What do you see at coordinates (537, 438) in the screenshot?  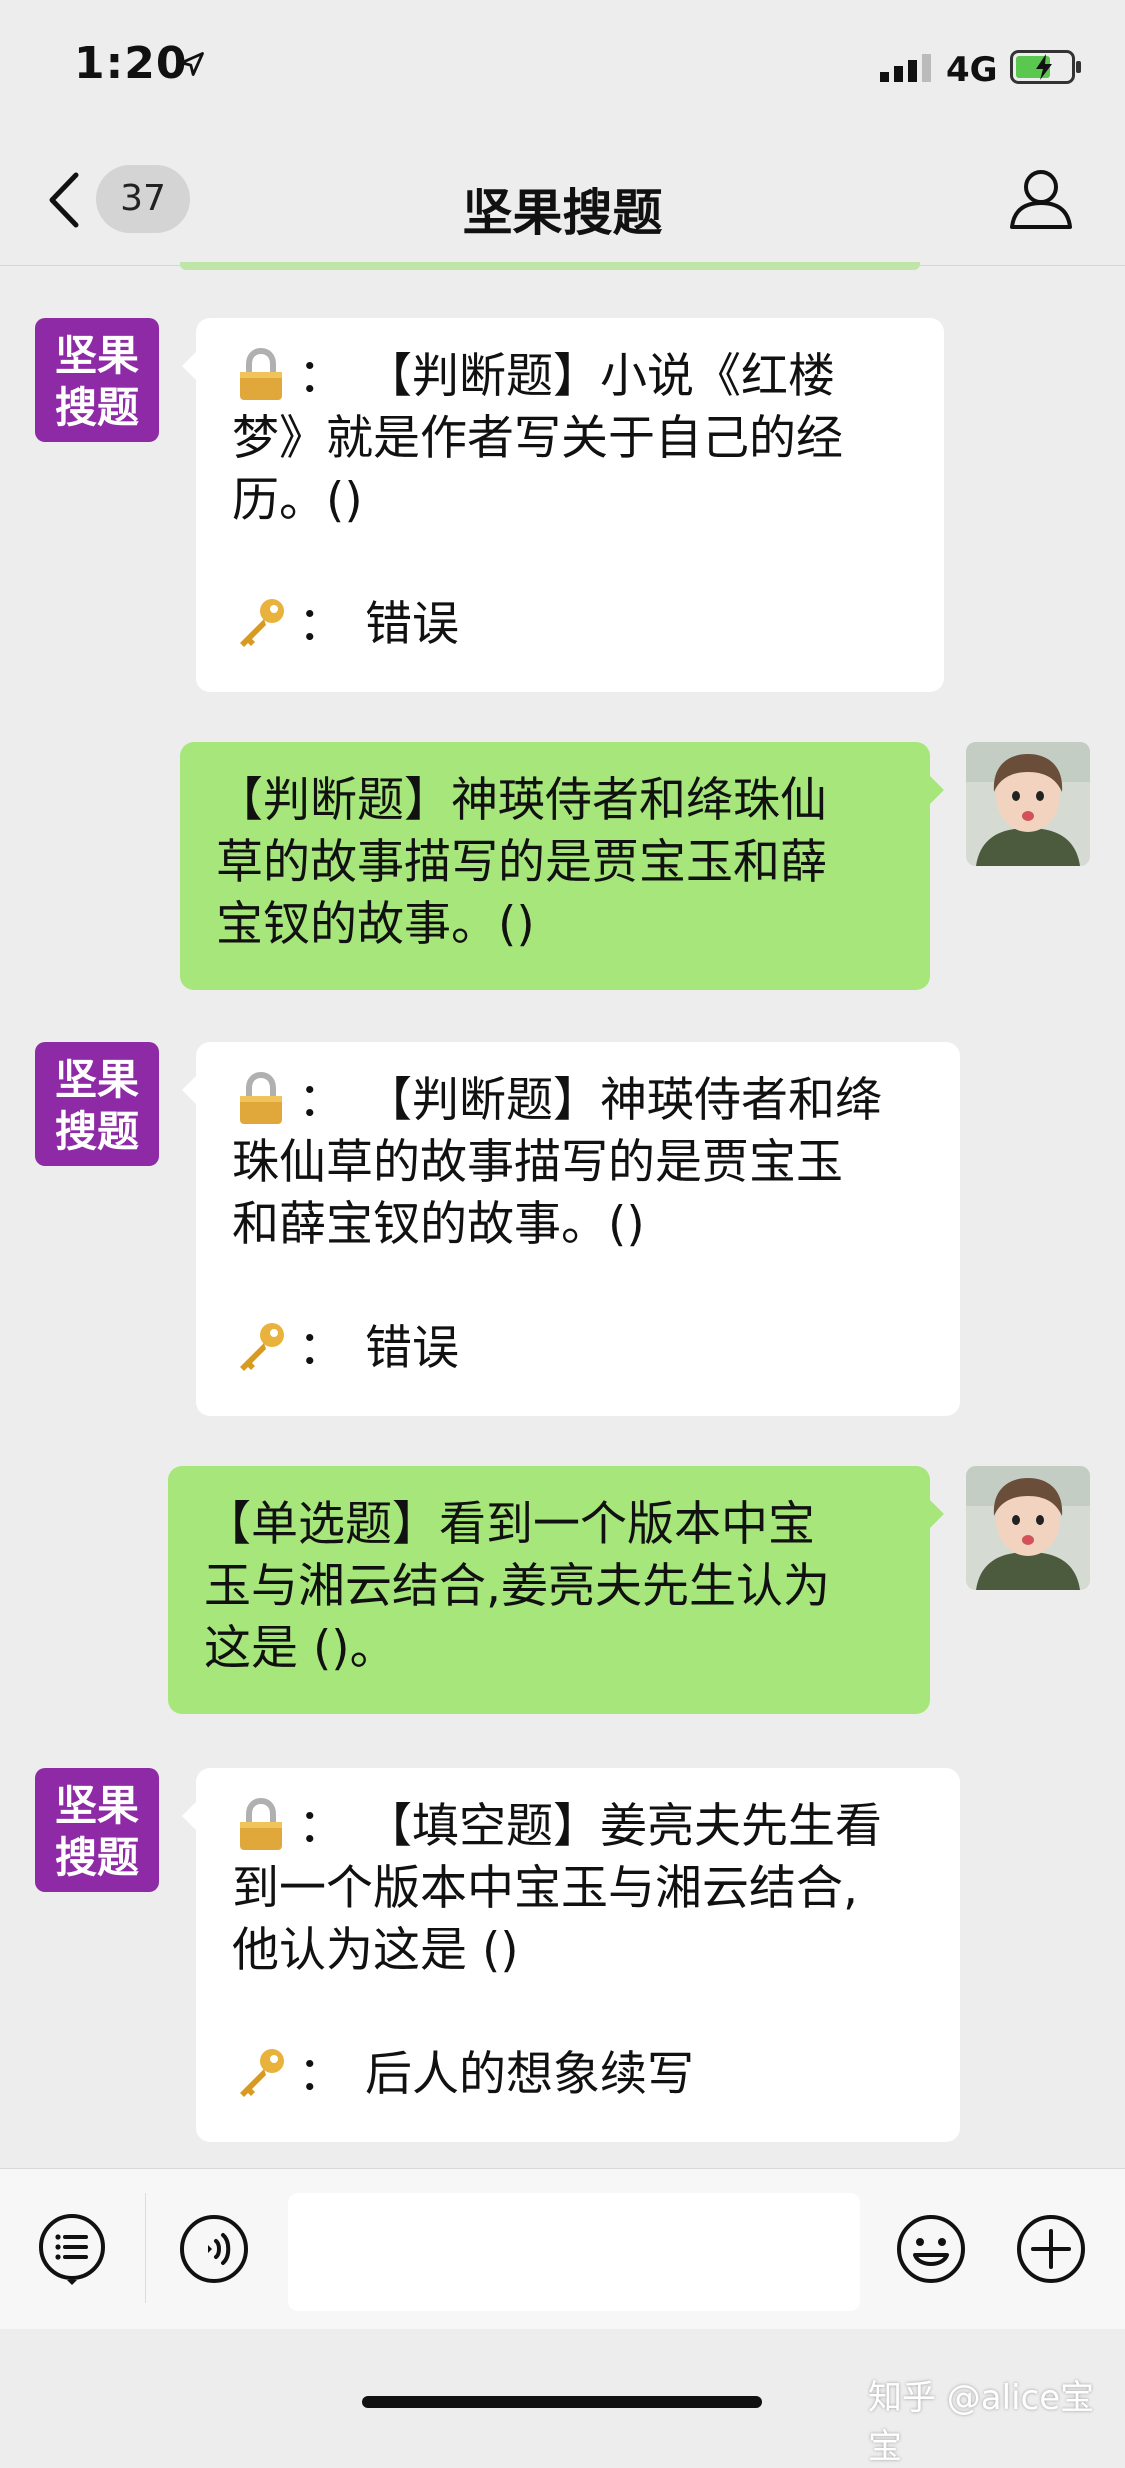 I see `question-text-line: 梦》就是作者写关于自己的经` at bounding box center [537, 438].